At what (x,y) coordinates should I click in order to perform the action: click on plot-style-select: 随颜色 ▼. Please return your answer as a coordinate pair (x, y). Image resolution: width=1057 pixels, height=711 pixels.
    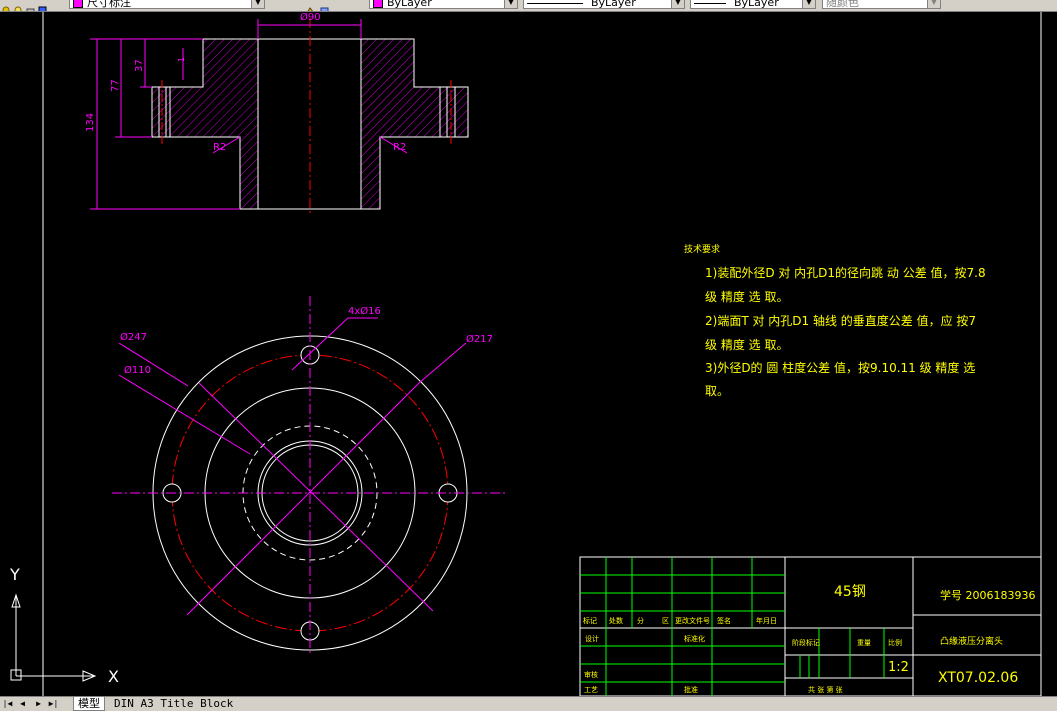
    Looking at the image, I should click on (881, 4).